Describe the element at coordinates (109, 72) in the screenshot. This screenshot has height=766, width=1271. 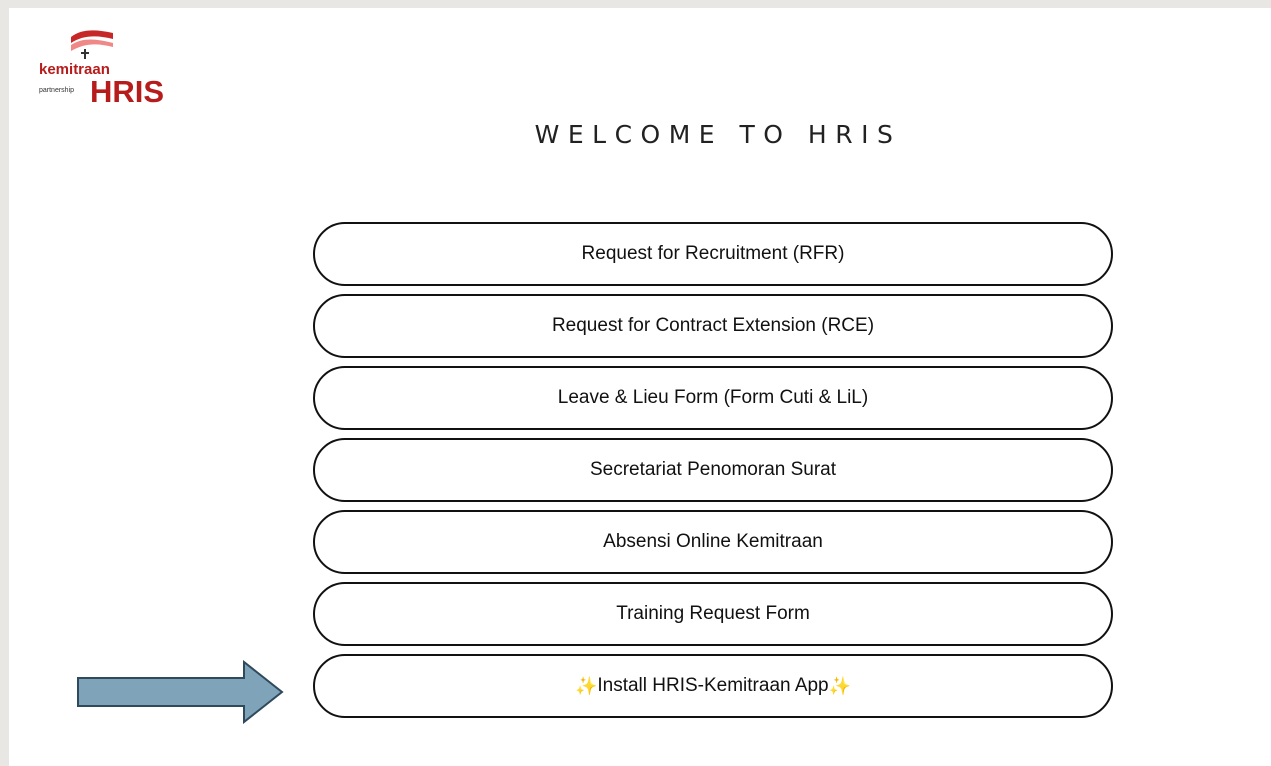
I see `kemitraan-hris-logo: kemitraan partnership HRIS` at that location.